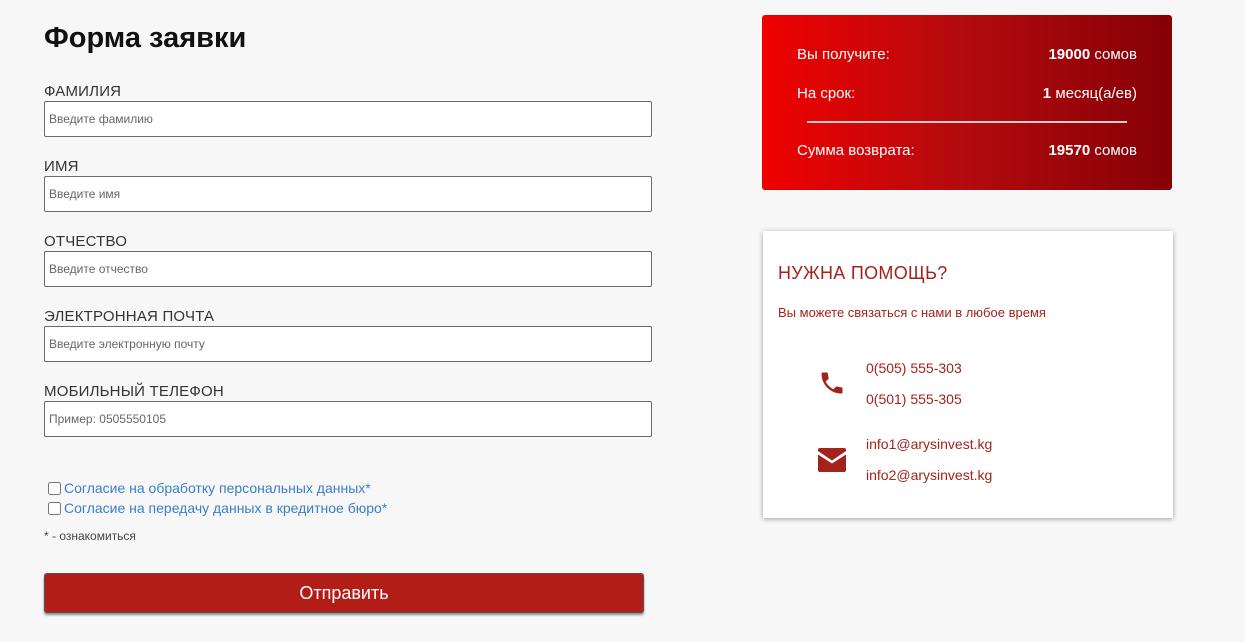  What do you see at coordinates (912, 312) in the screenshot?
I see `help-subtitle: Вы можете связаться с нами в любое время` at bounding box center [912, 312].